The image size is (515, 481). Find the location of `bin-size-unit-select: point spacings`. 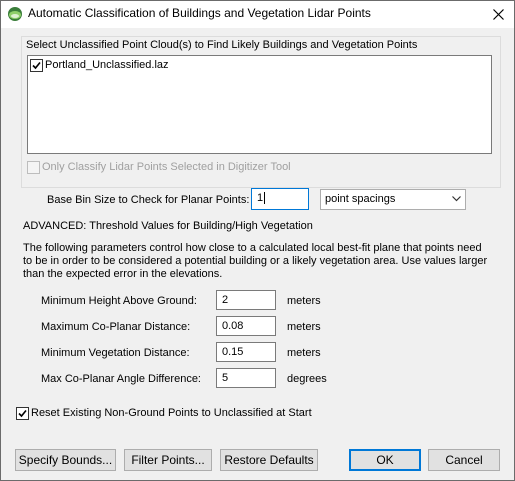

bin-size-unit-select: point spacings is located at coordinates (393, 199).